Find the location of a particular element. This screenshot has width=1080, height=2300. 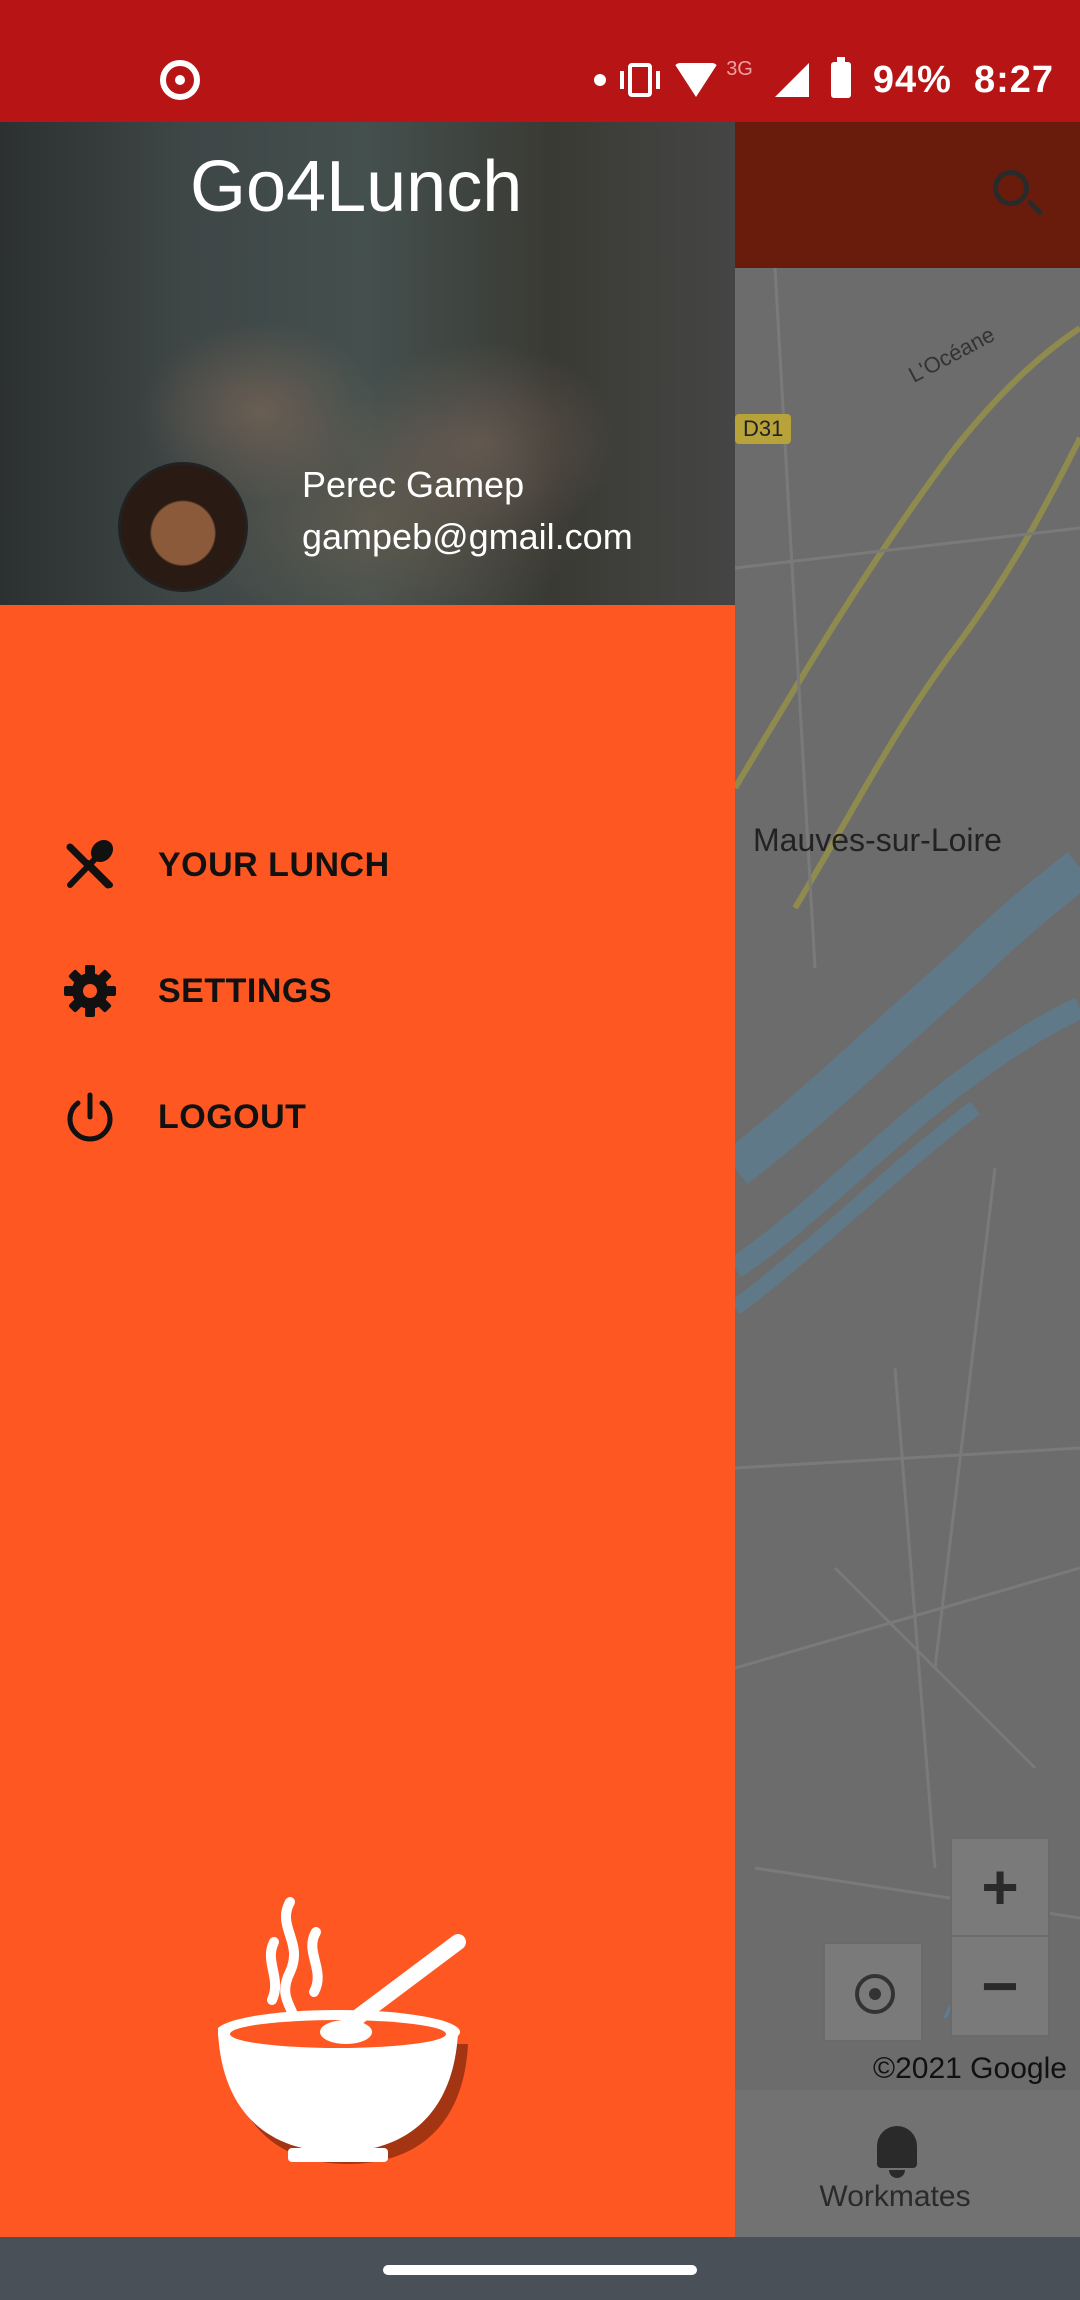

menu-item-logout: LOGOUT is located at coordinates (367, 1117).